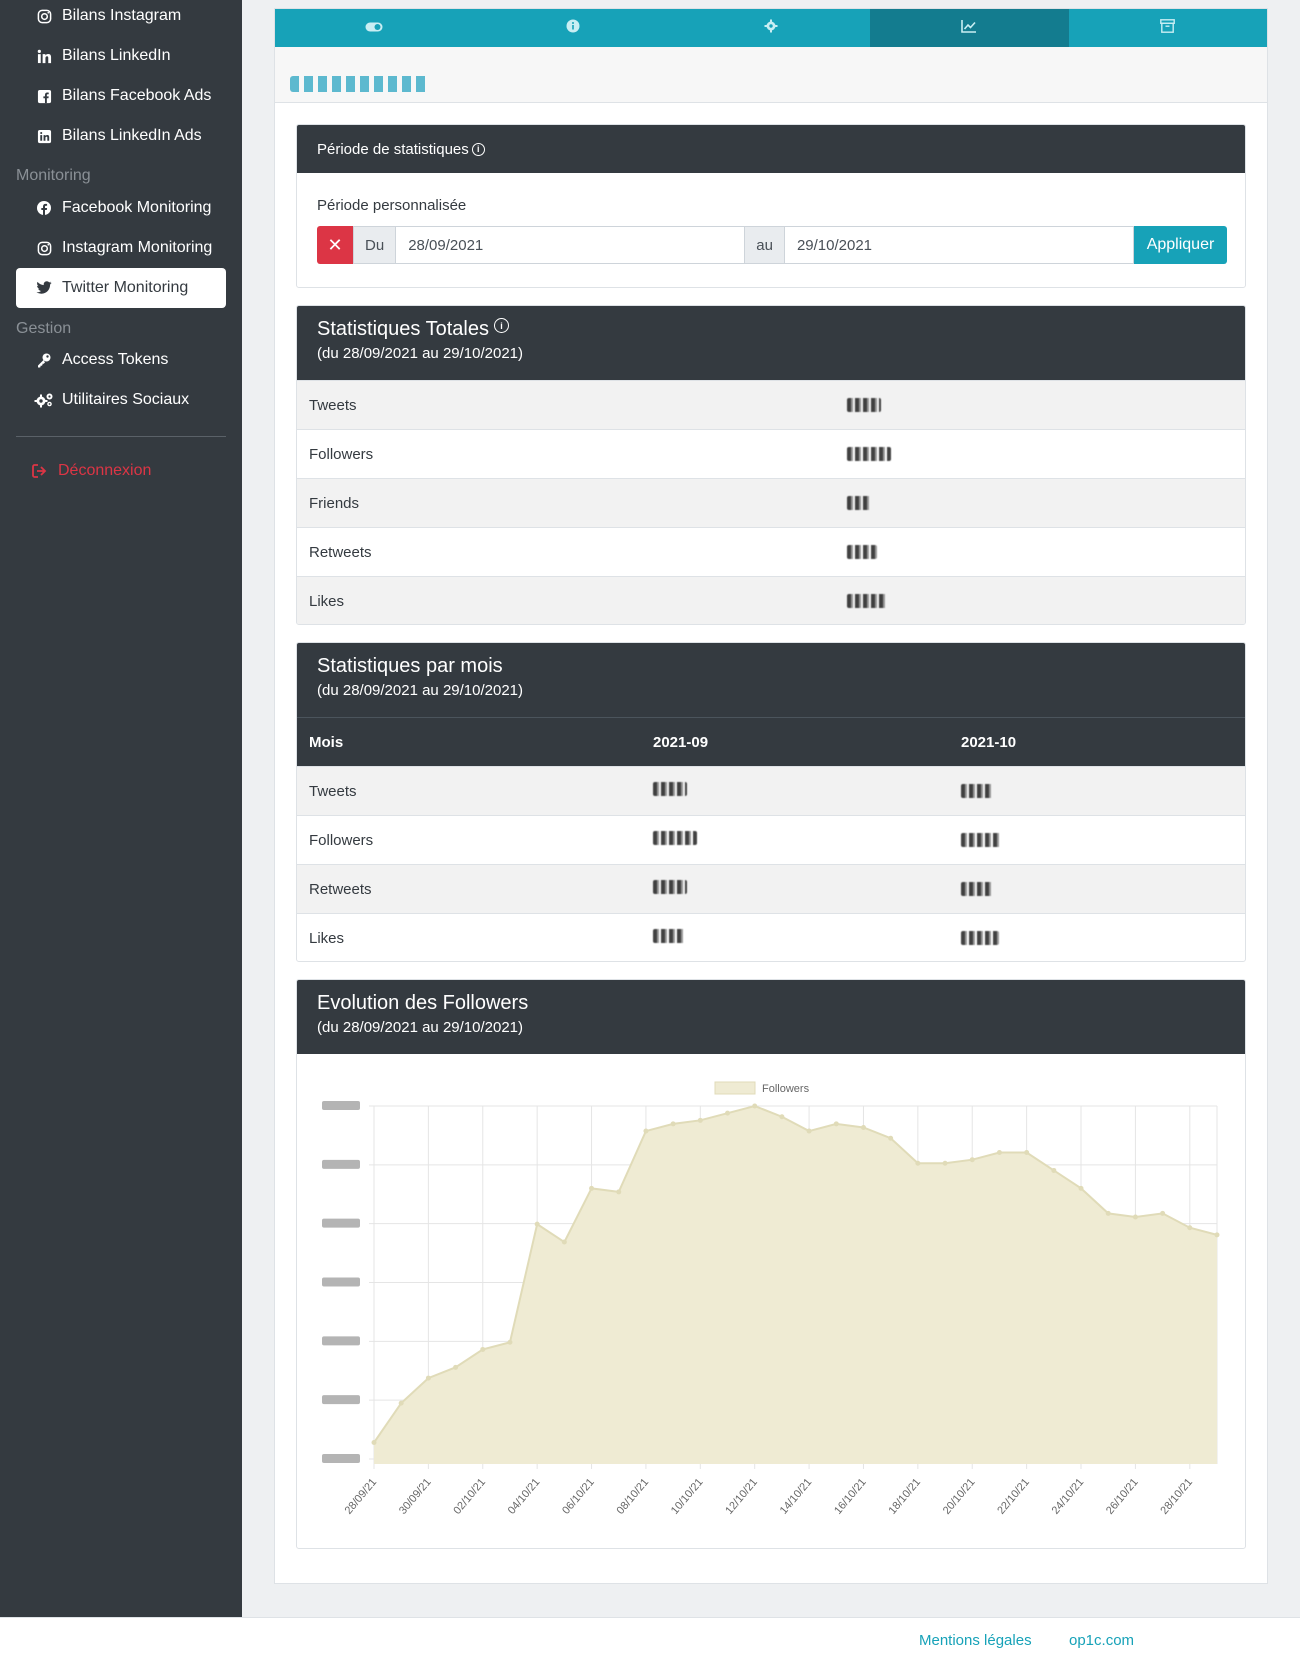 The height and width of the screenshot is (1663, 1300). Describe the element at coordinates (420, 690) in the screenshot. I see `monthly-panel-subtitle: (du 28/09/2021 au 29/10/2021)` at that location.